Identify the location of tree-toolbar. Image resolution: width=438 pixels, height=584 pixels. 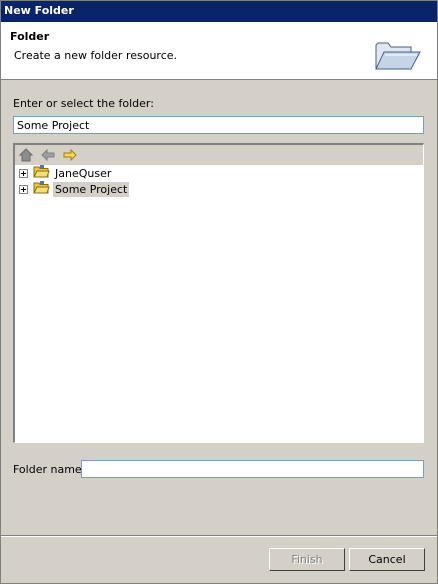
(219, 155).